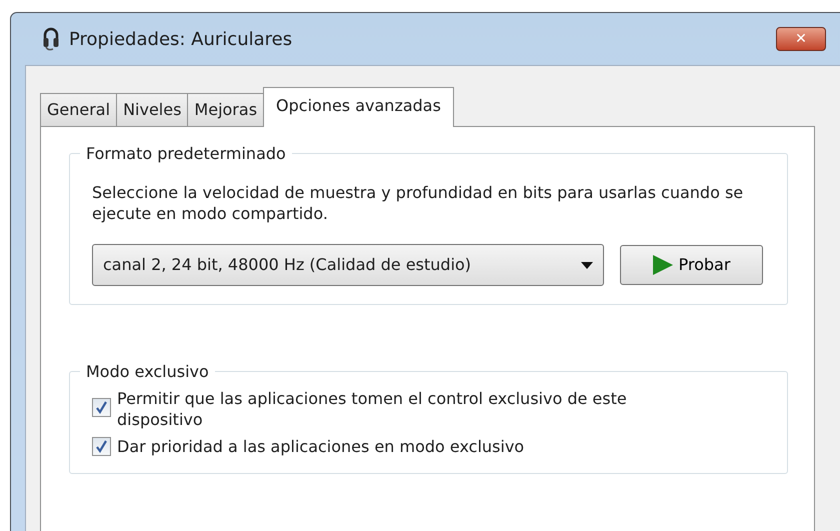 The width and height of the screenshot is (840, 531). Describe the element at coordinates (225, 109) in the screenshot. I see `tab: Mejoras` at that location.